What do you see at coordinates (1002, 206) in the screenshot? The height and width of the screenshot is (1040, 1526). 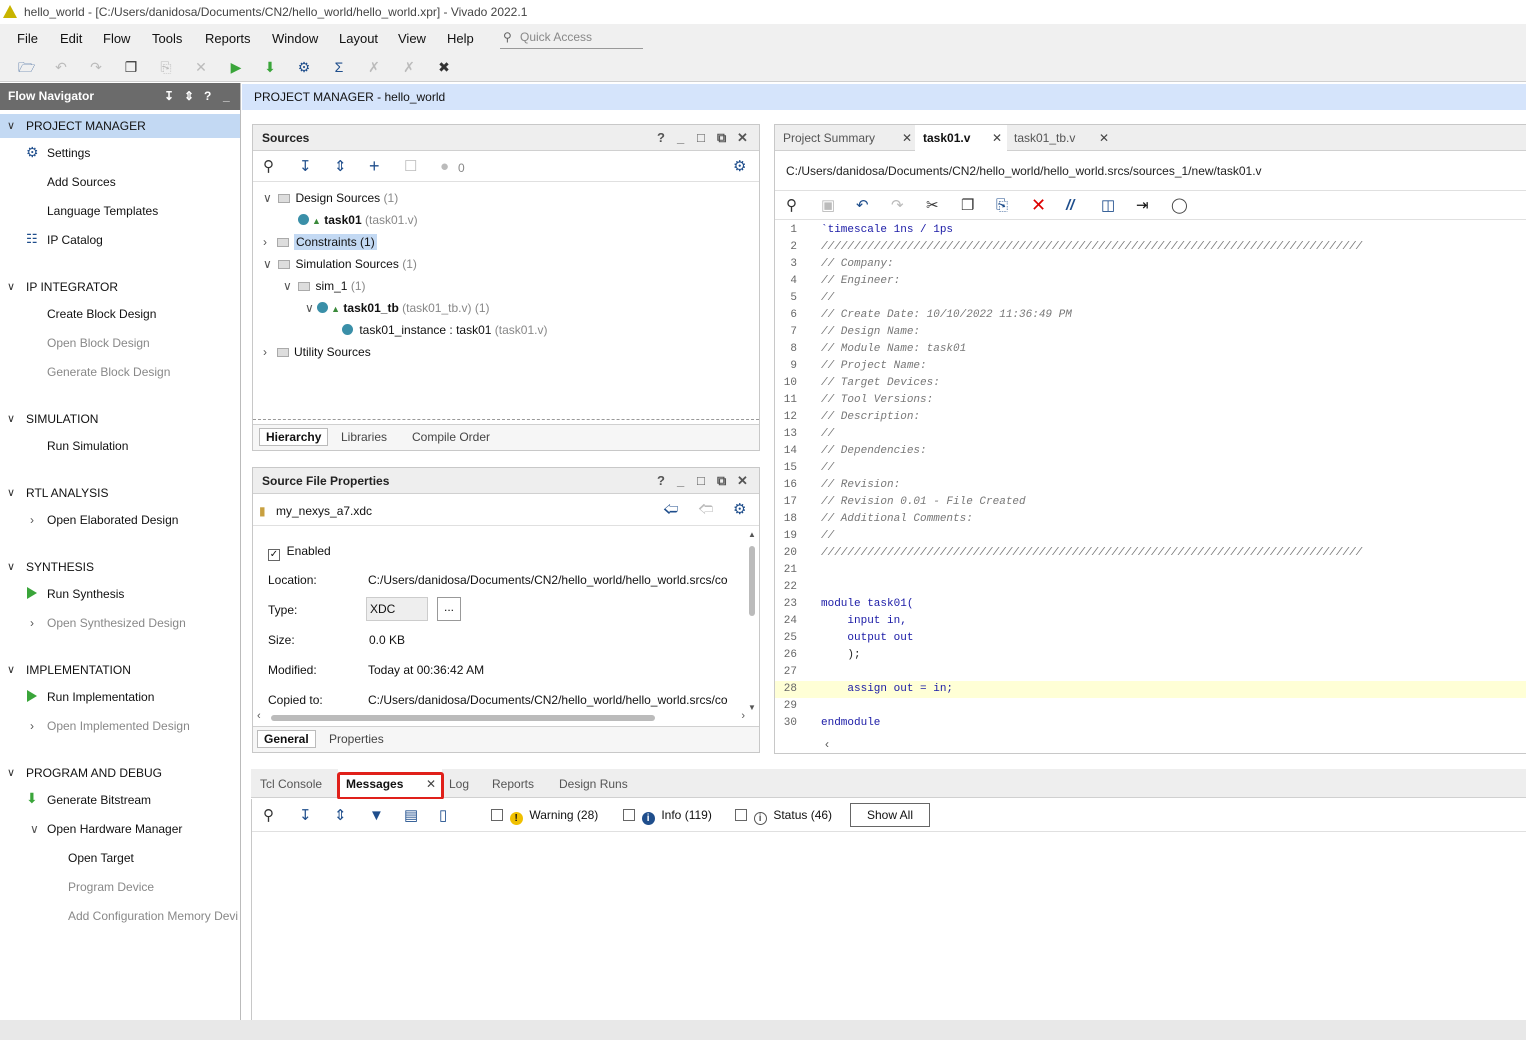 I see `paste-icon: ⎘` at bounding box center [1002, 206].